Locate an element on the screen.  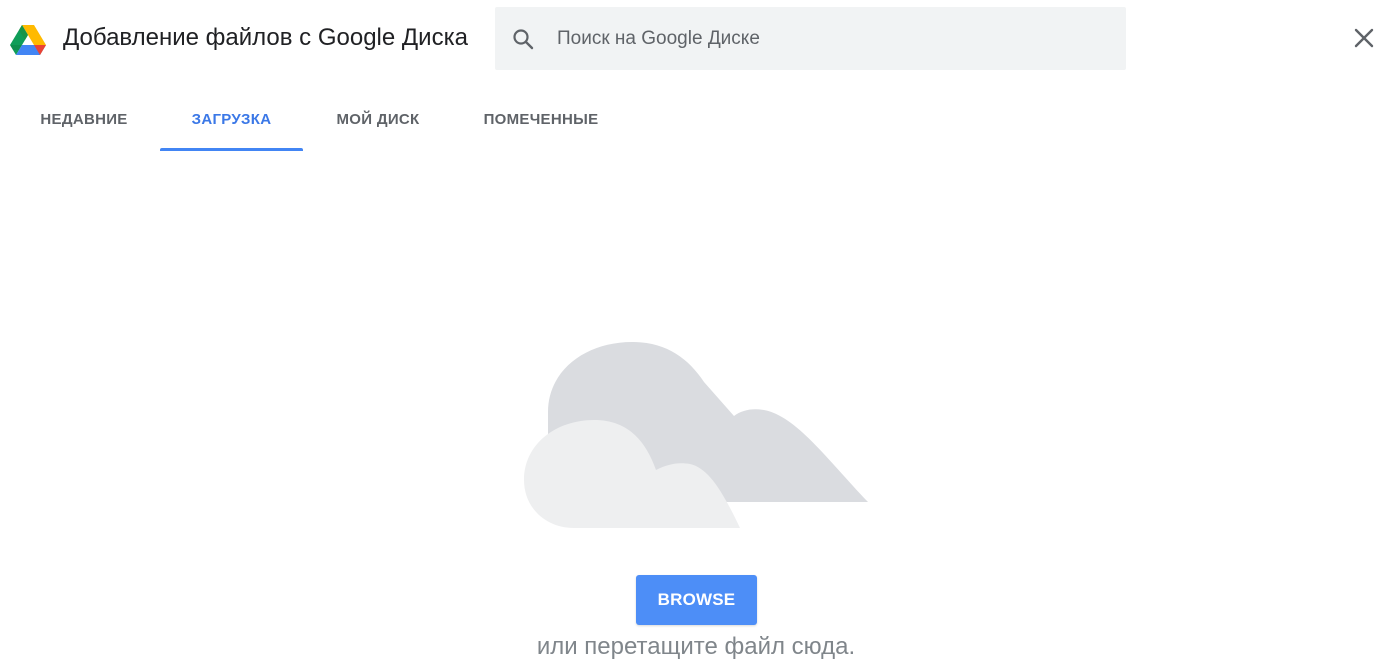
search-icon is located at coordinates (523, 39).